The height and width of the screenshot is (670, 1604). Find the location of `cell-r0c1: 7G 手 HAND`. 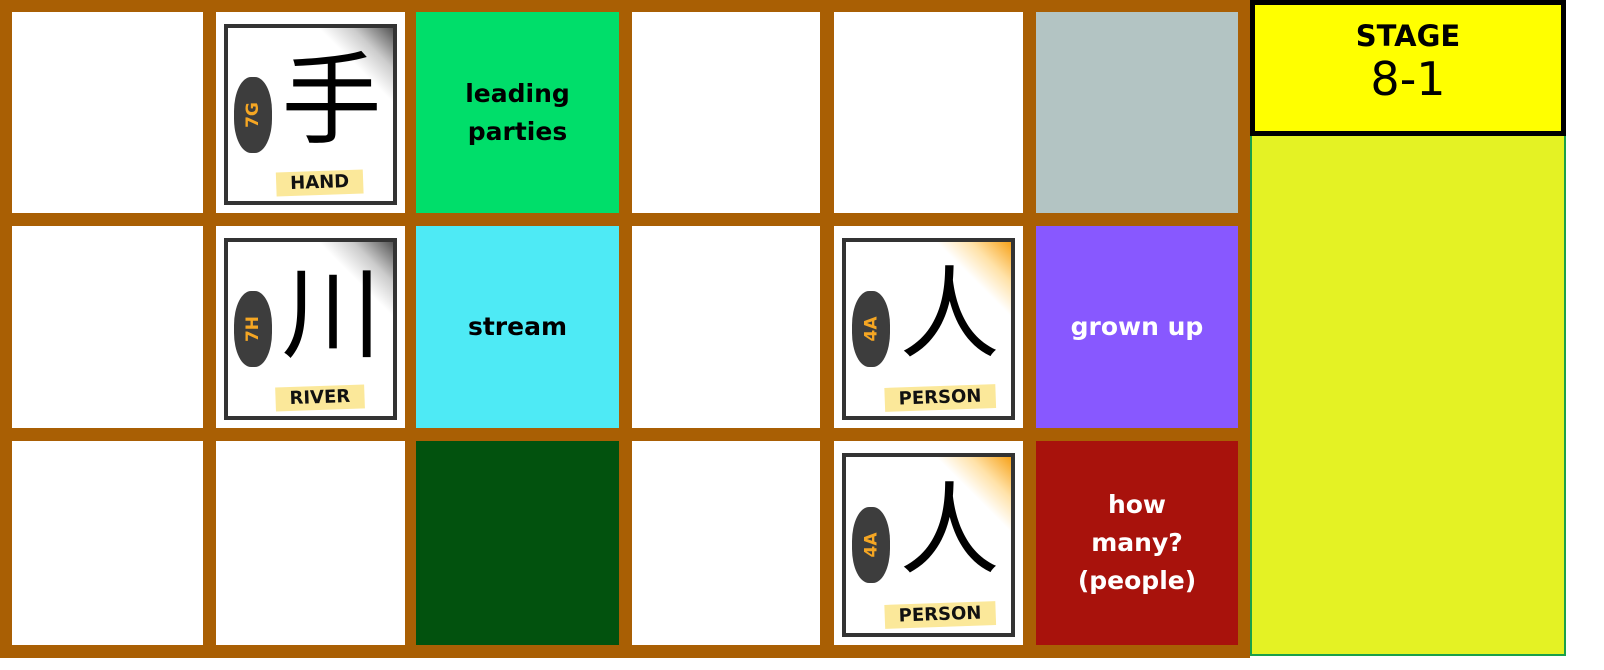

cell-r0c1: 7G 手 HAND is located at coordinates (310, 112).